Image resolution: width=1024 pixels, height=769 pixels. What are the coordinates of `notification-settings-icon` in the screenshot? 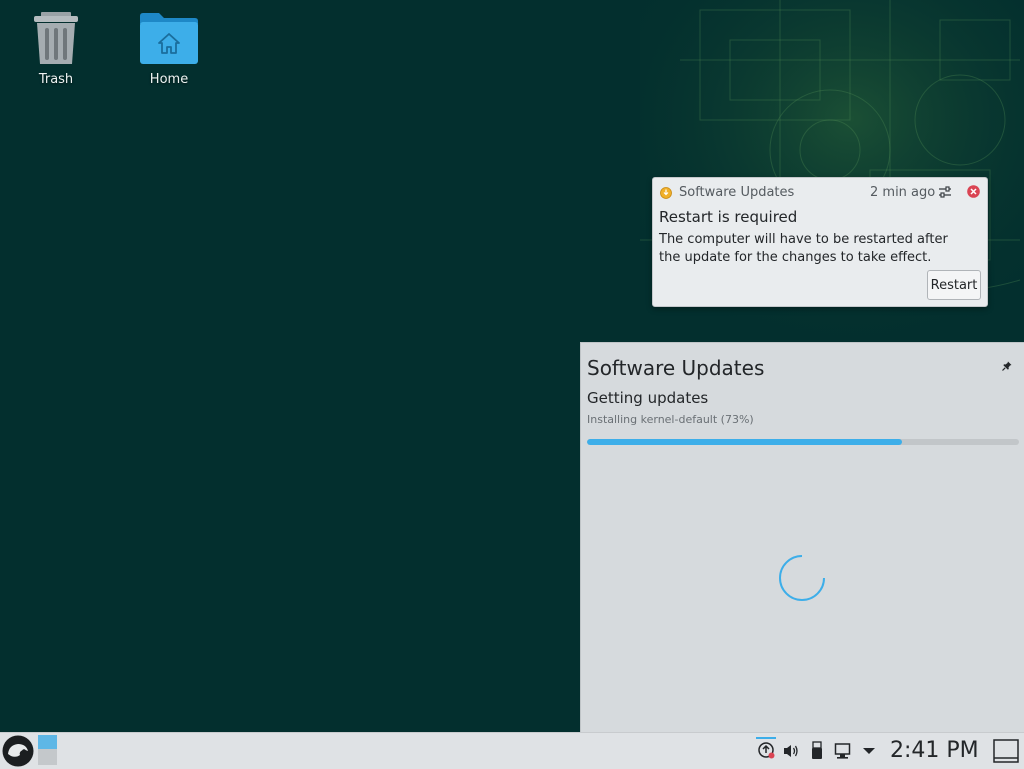 It's located at (945, 192).